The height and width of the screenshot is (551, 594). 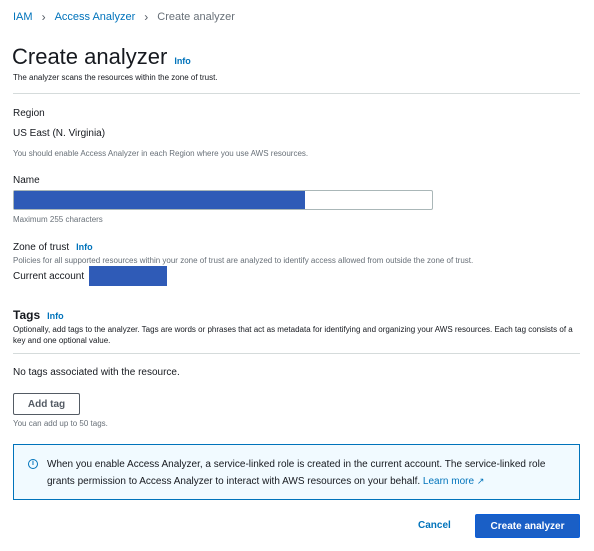 I want to click on zone-of-trust-header: Zone of trust Info, so click(x=53, y=247).